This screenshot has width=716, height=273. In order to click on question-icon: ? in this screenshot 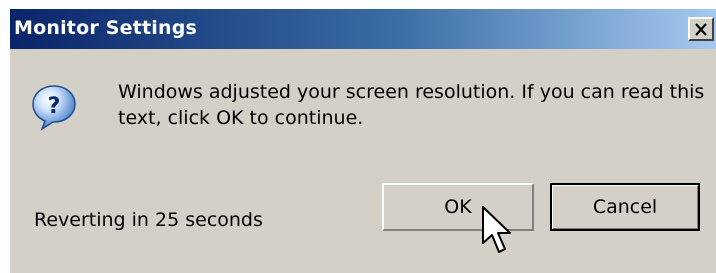, I will do `click(54, 108)`.